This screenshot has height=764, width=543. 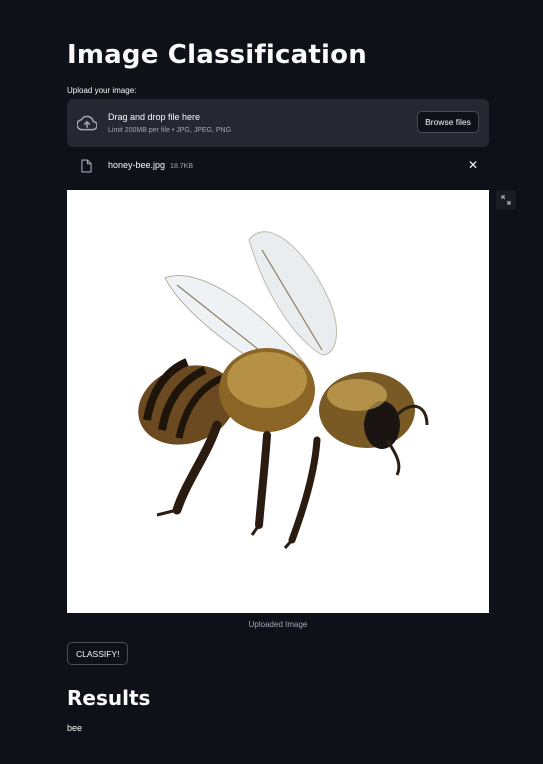 What do you see at coordinates (75, 728) in the screenshot?
I see `result-value: bee` at bounding box center [75, 728].